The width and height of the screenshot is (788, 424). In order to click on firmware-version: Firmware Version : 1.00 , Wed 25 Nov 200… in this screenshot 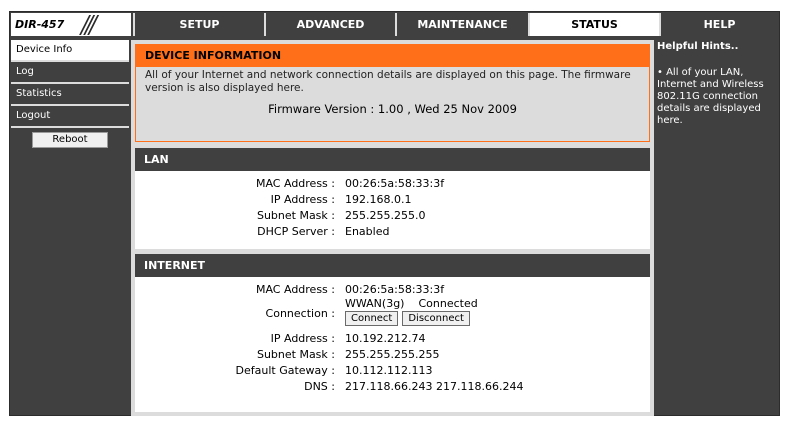, I will do `click(392, 109)`.